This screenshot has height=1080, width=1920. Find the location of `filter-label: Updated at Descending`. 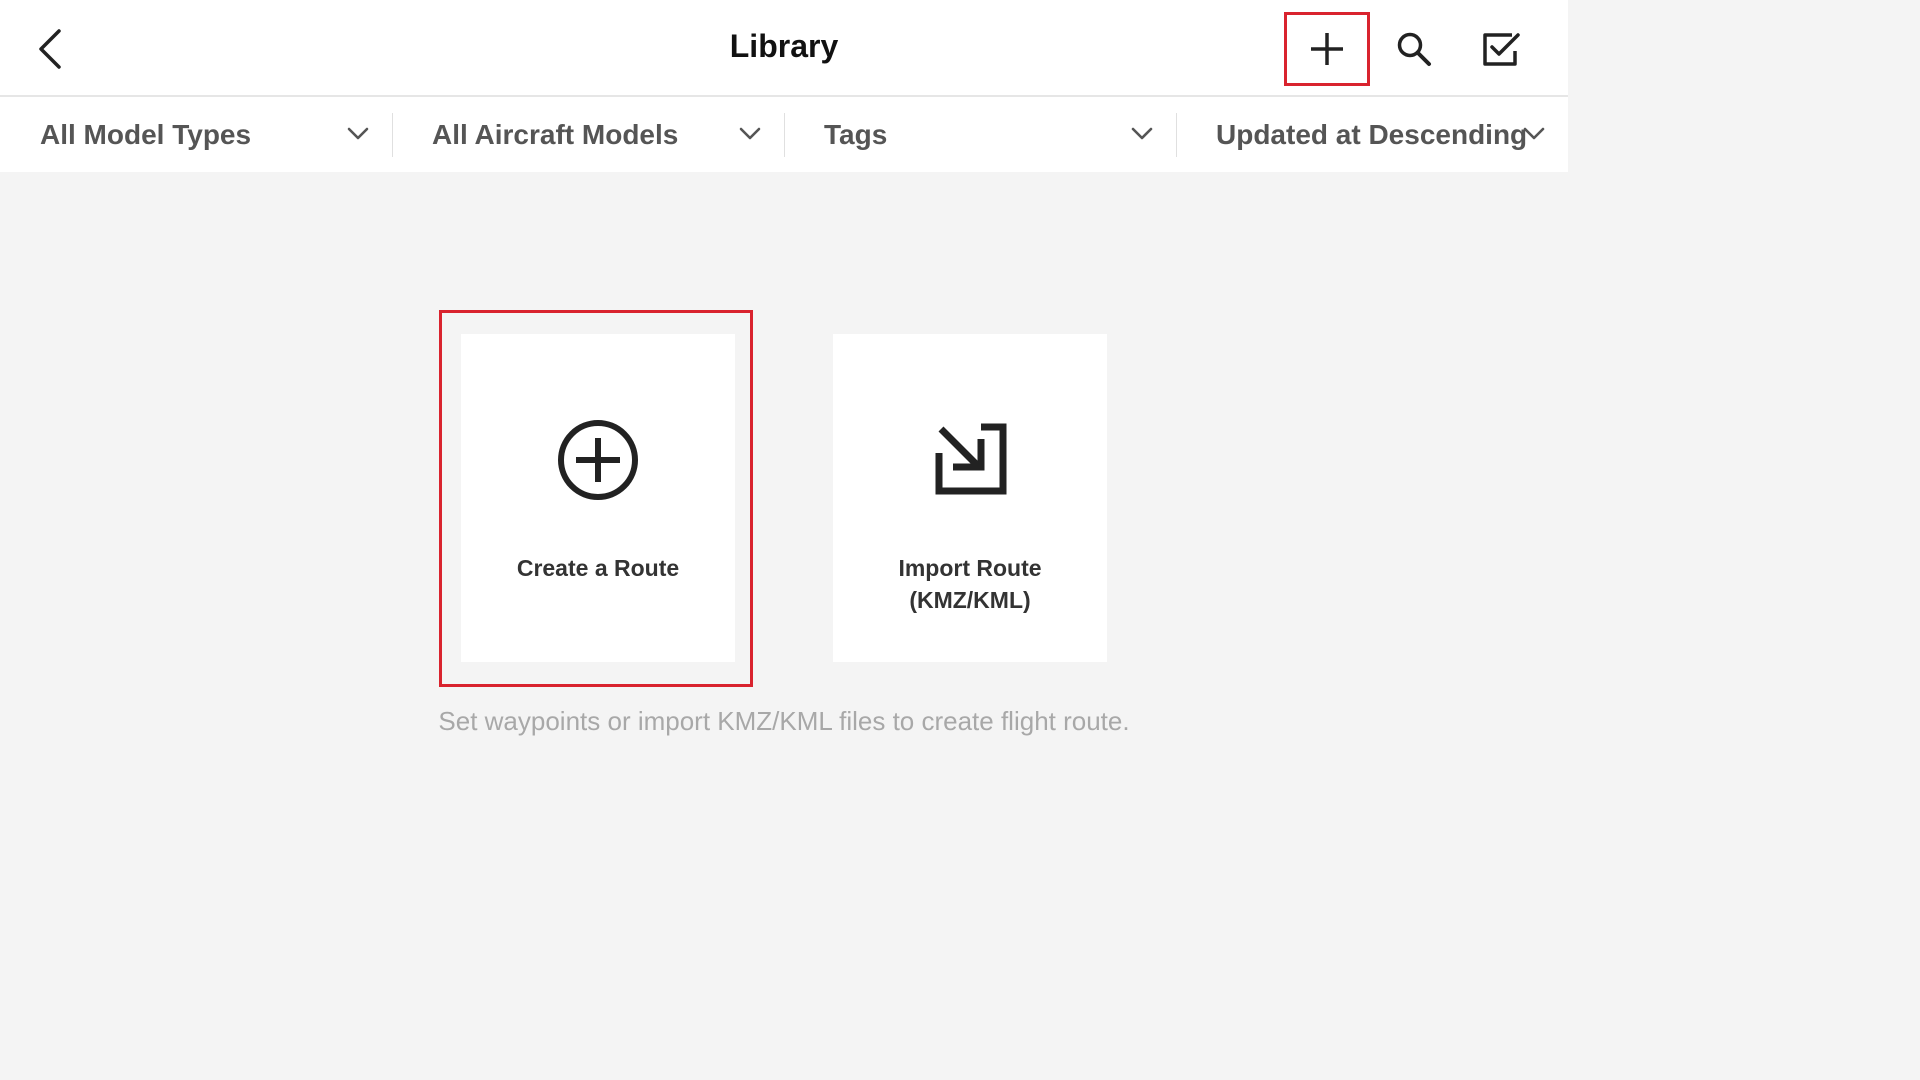

filter-label: Updated at Descending is located at coordinates (1372, 134).